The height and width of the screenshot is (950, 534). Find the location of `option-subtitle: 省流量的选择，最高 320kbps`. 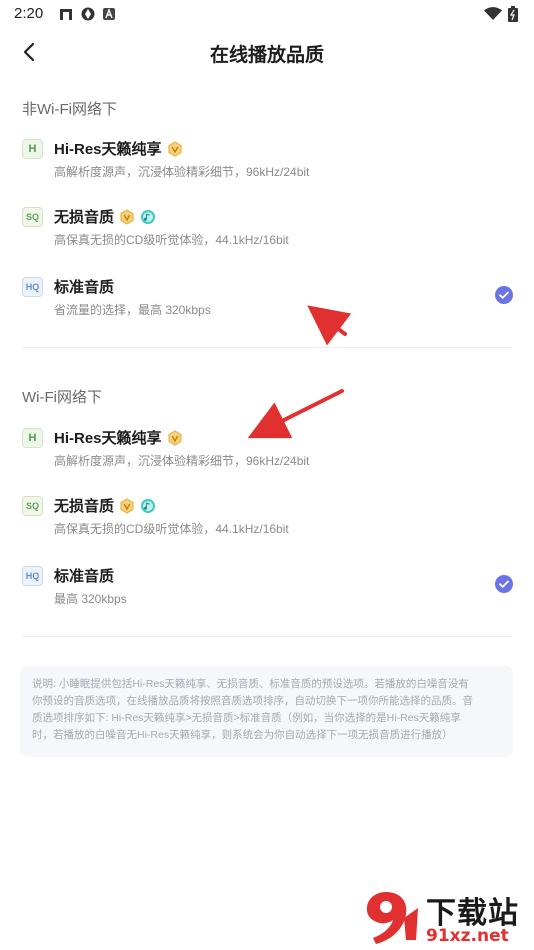

option-subtitle: 省流量的选择，最高 320kbps is located at coordinates (132, 310).